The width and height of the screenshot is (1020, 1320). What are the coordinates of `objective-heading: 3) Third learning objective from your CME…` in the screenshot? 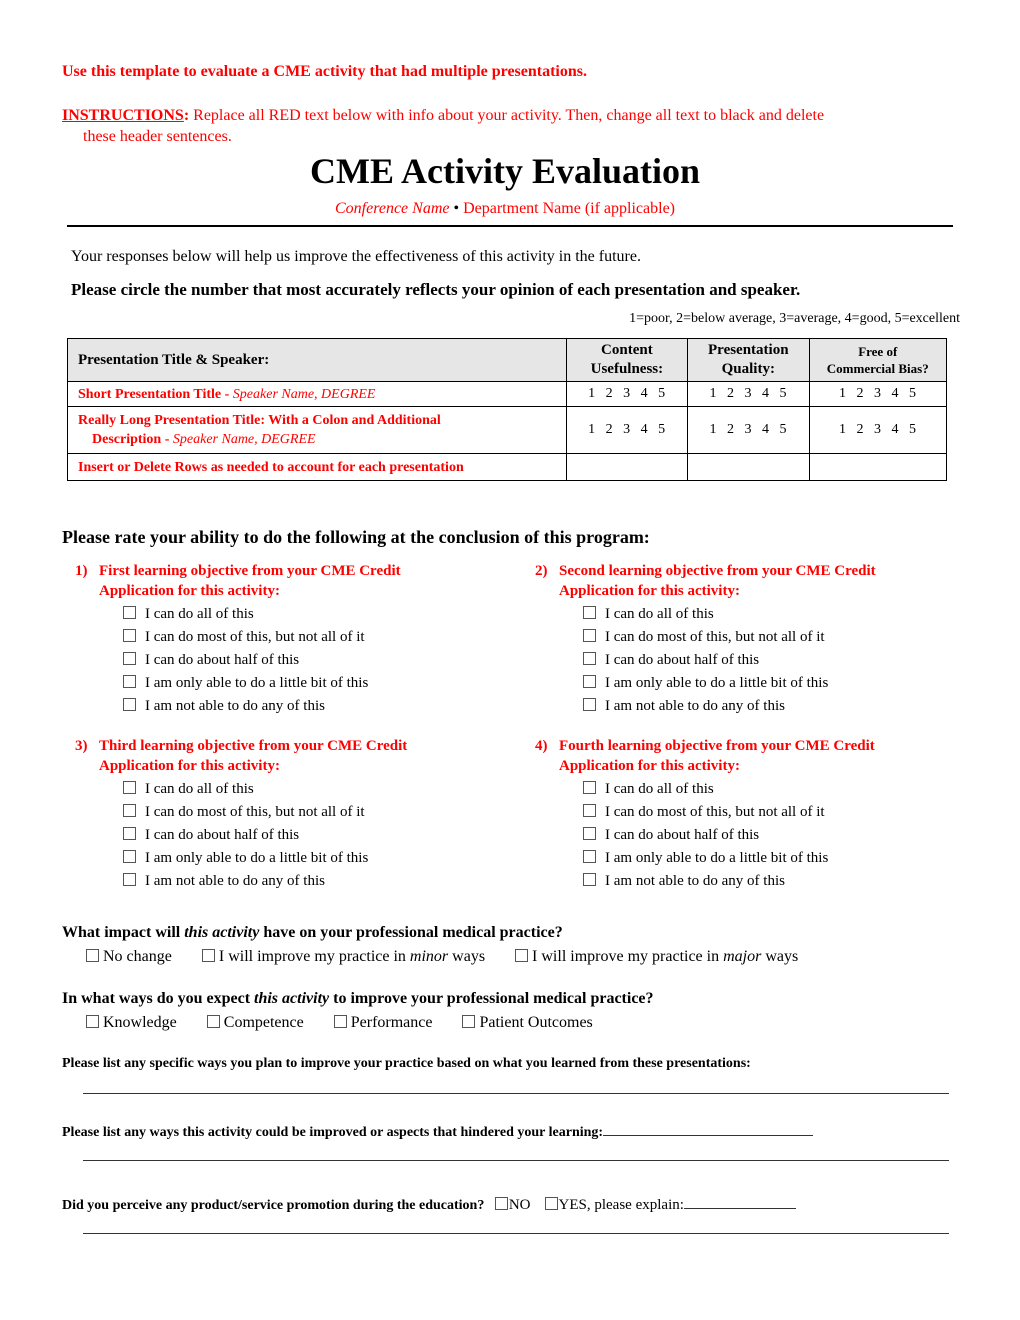 It's located at (290, 756).